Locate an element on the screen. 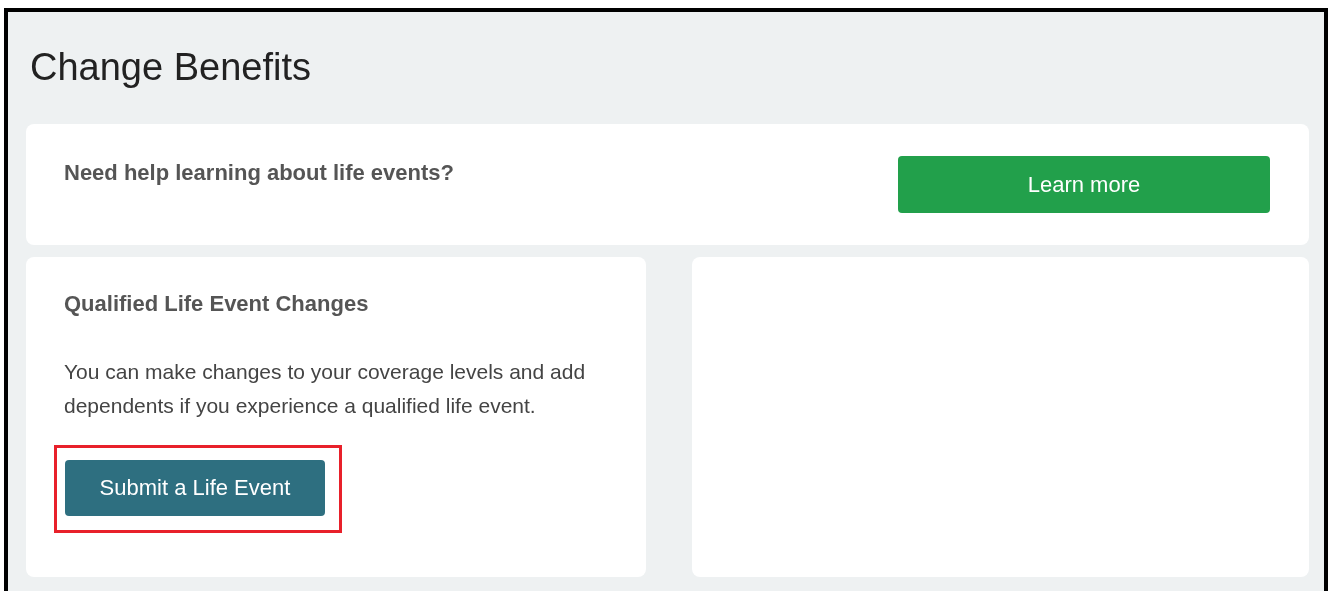 The width and height of the screenshot is (1331, 591). card-description: You can make changes to your coverage levels and add dependents if you experience a qualified life event. is located at coordinates (325, 389).